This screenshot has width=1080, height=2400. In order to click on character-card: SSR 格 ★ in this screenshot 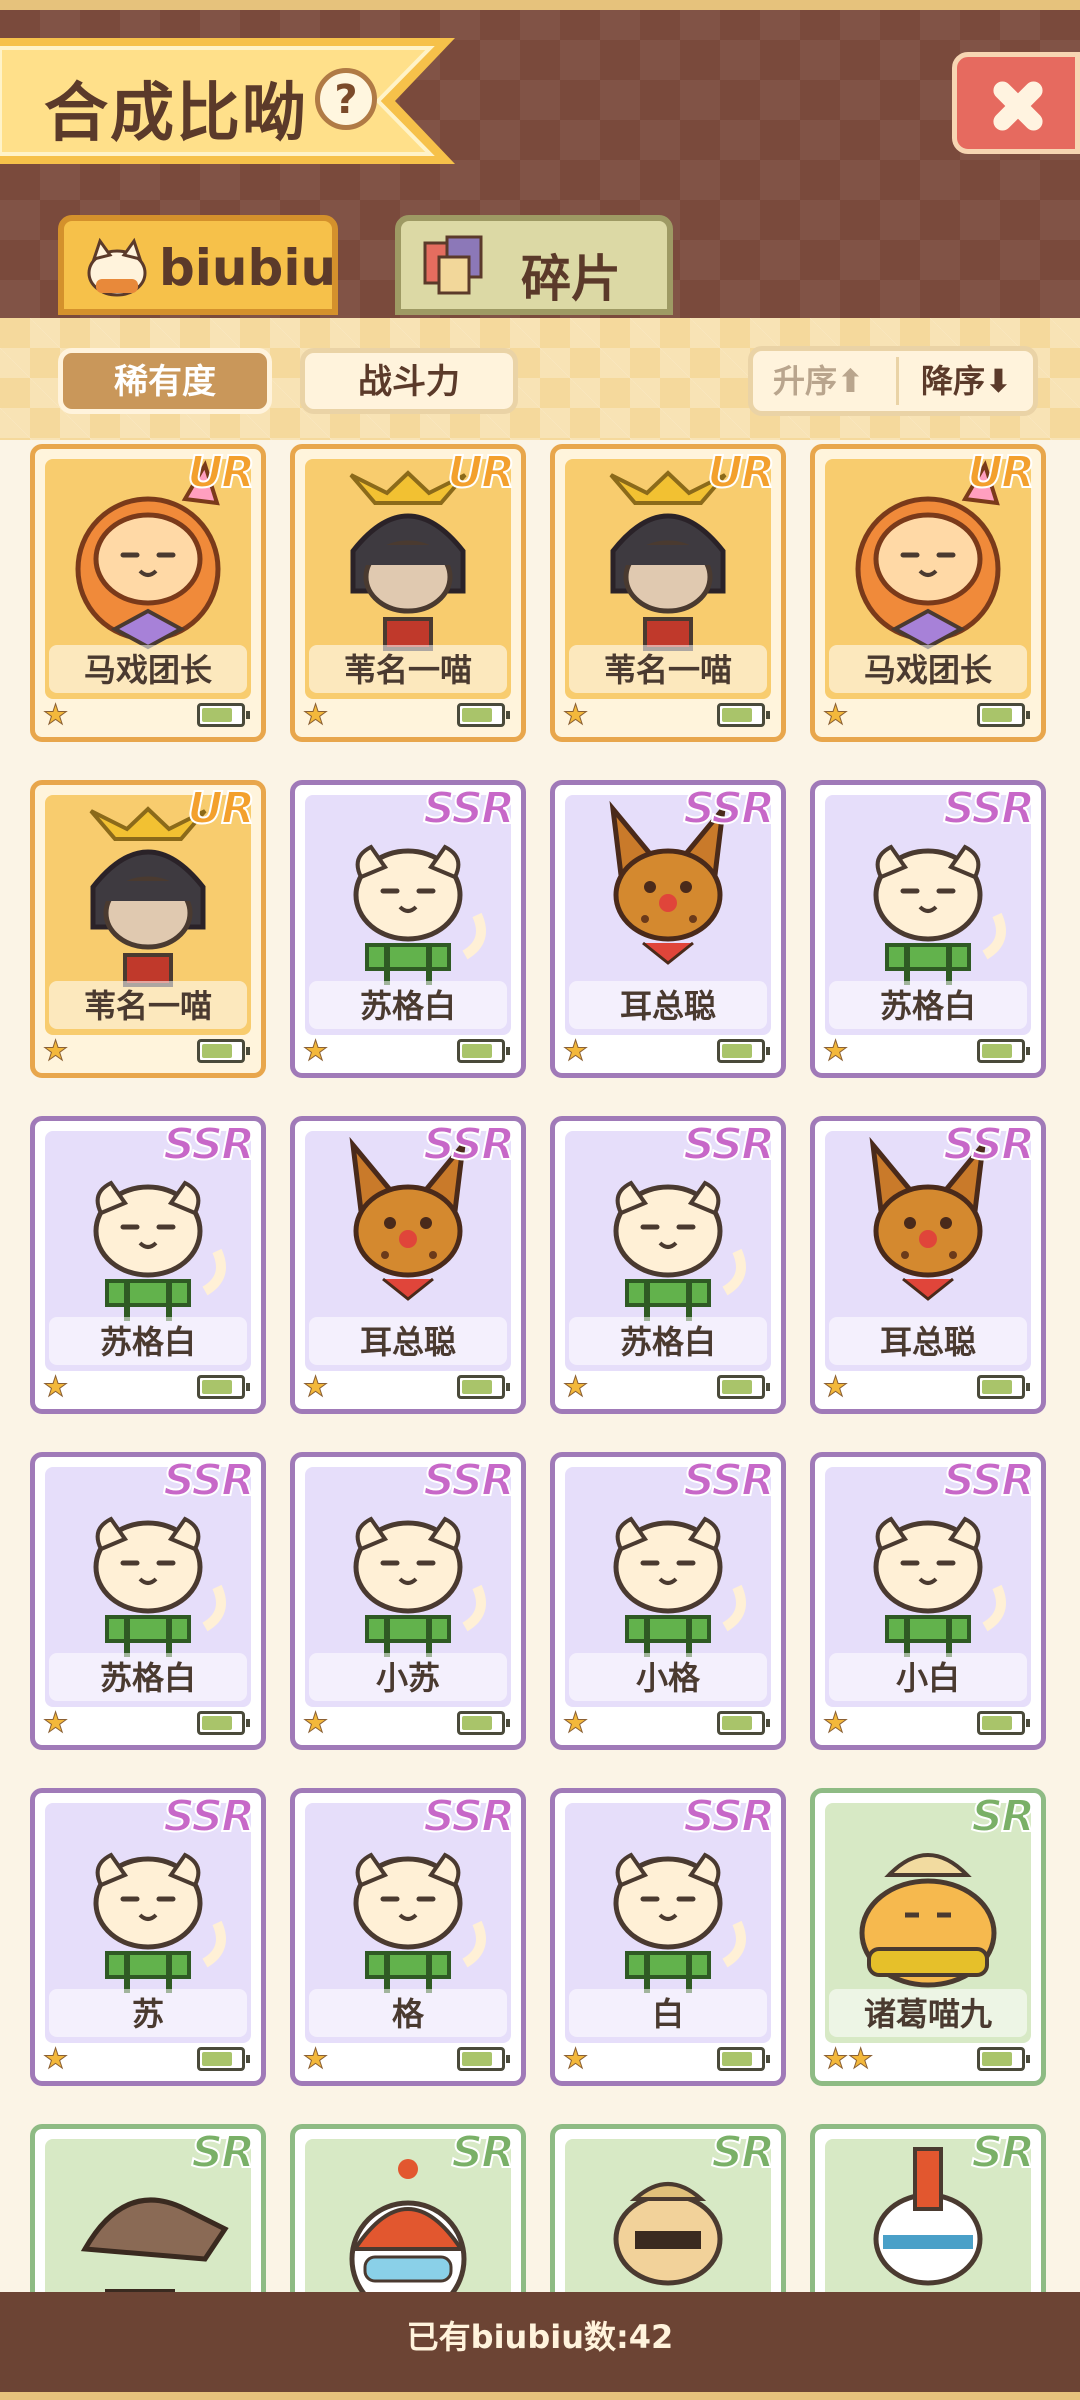, I will do `click(408, 1937)`.